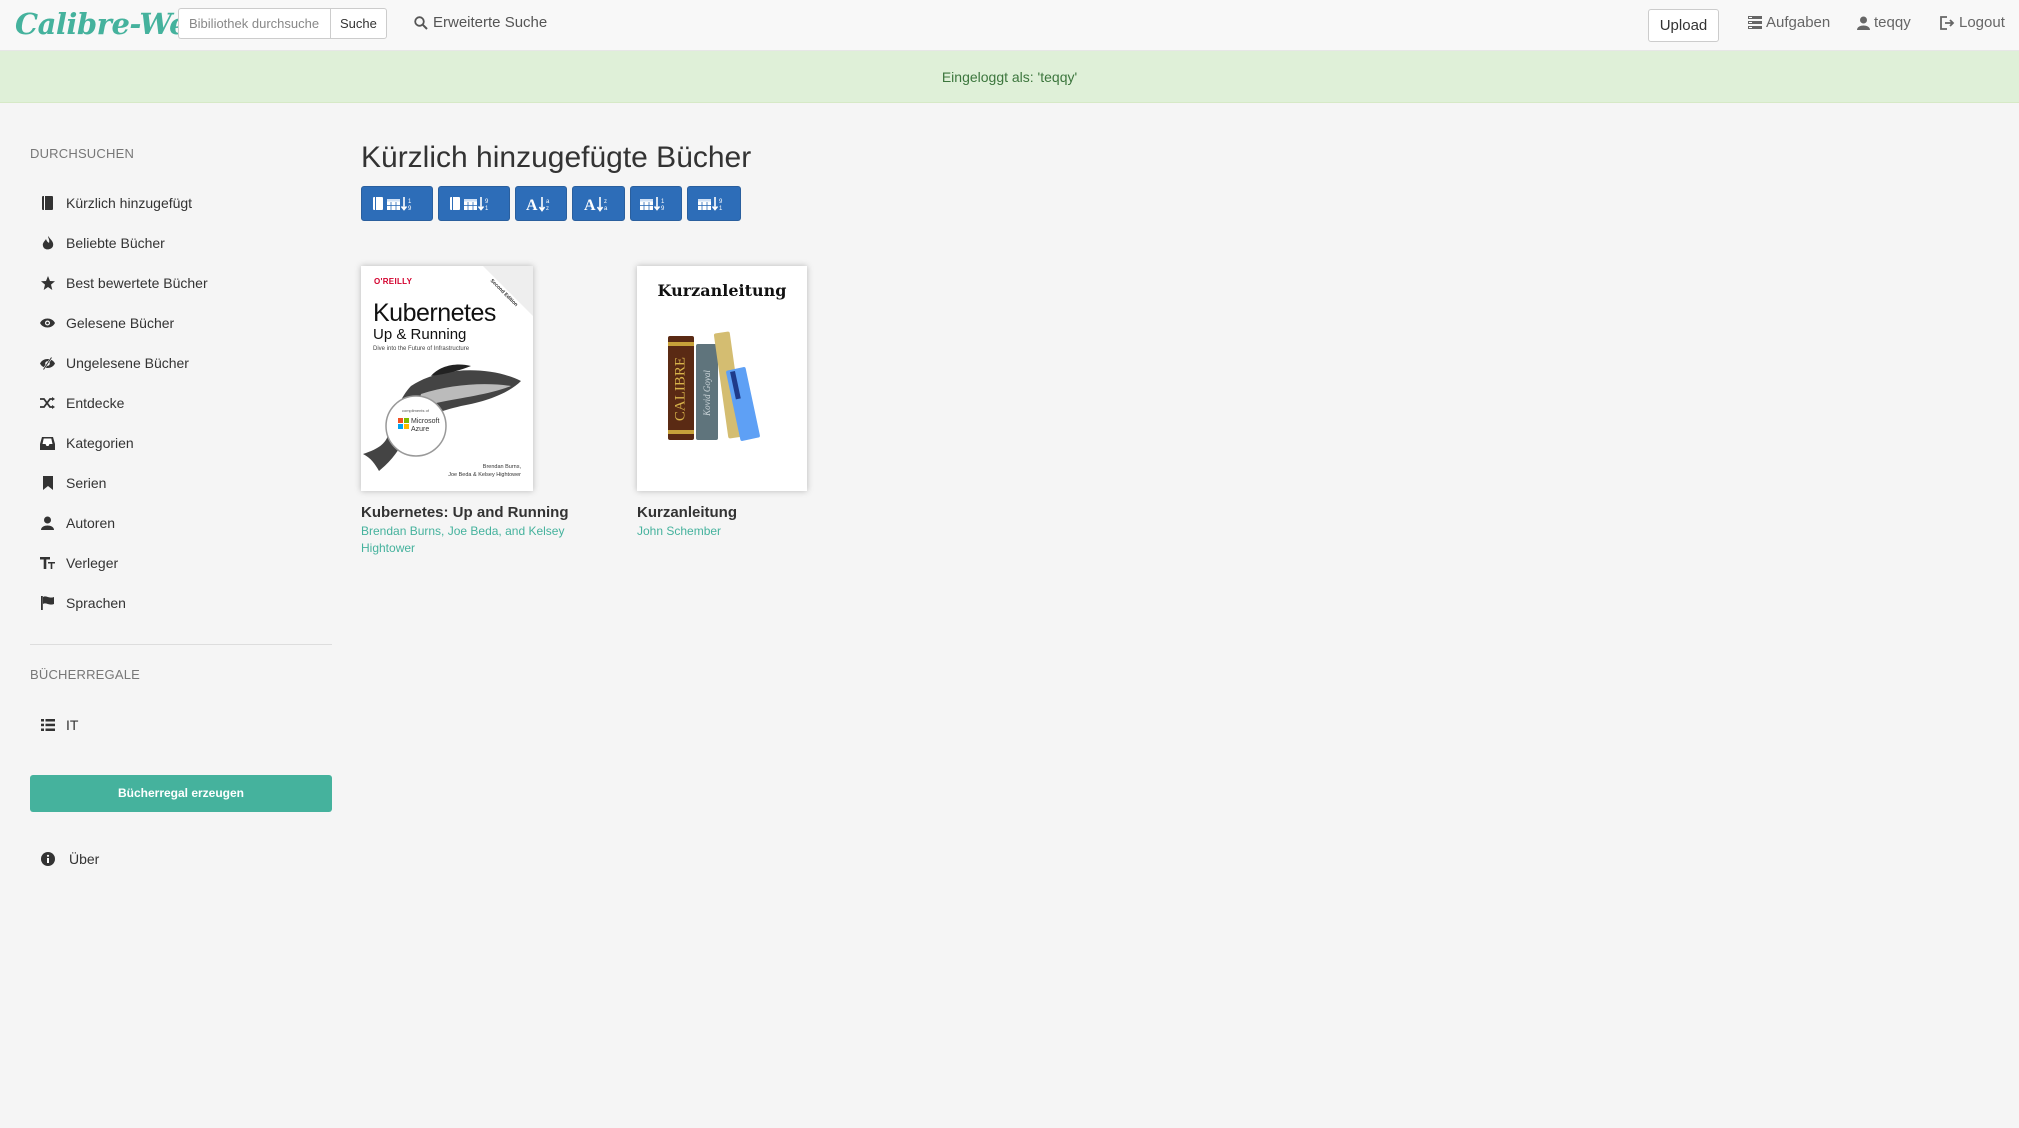 This screenshot has width=2019, height=1128. I want to click on book-author-line: John Schember, so click(679, 531).